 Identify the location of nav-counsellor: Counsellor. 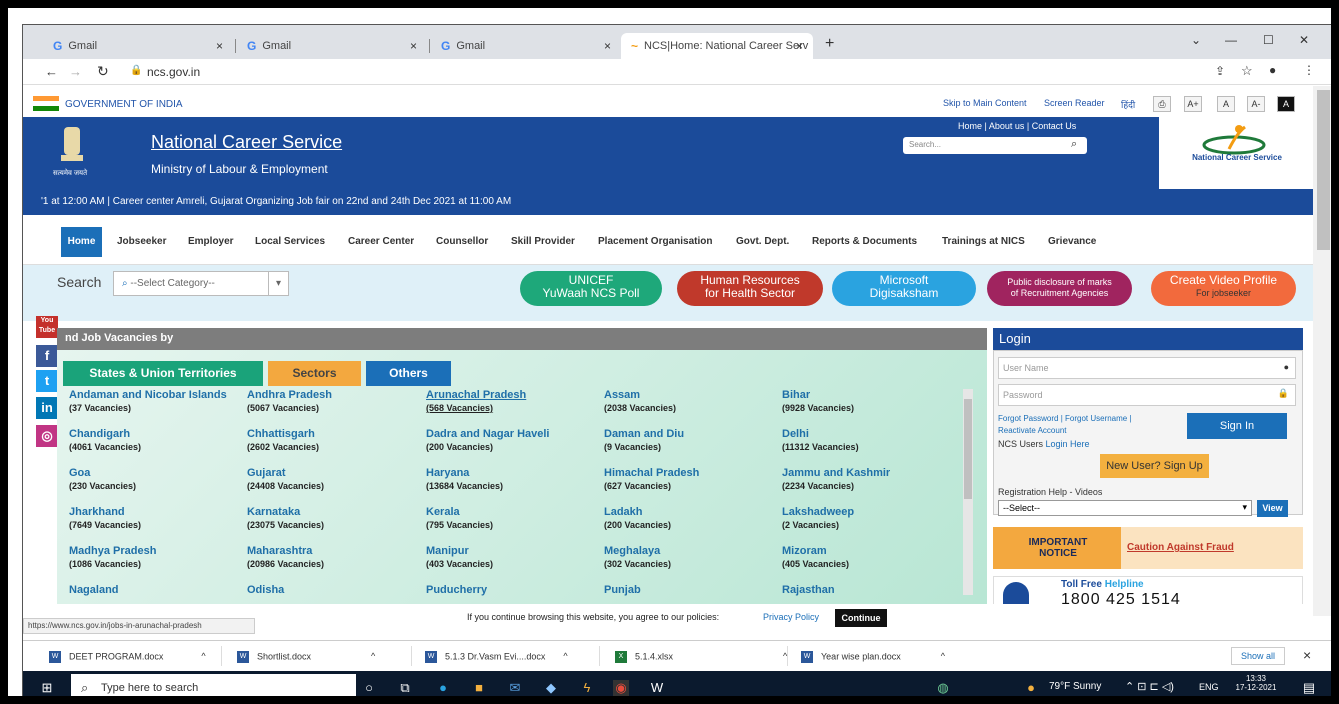
(462, 241).